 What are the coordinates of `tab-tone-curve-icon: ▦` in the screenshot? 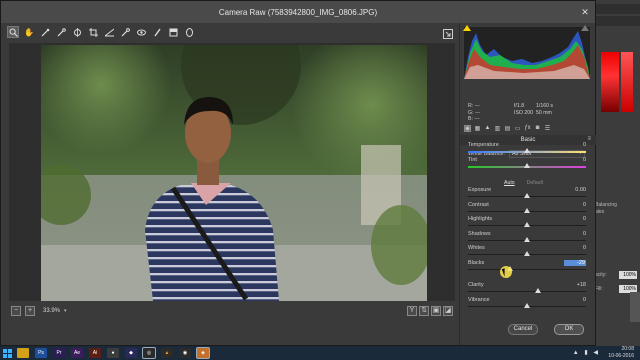 It's located at (477, 128).